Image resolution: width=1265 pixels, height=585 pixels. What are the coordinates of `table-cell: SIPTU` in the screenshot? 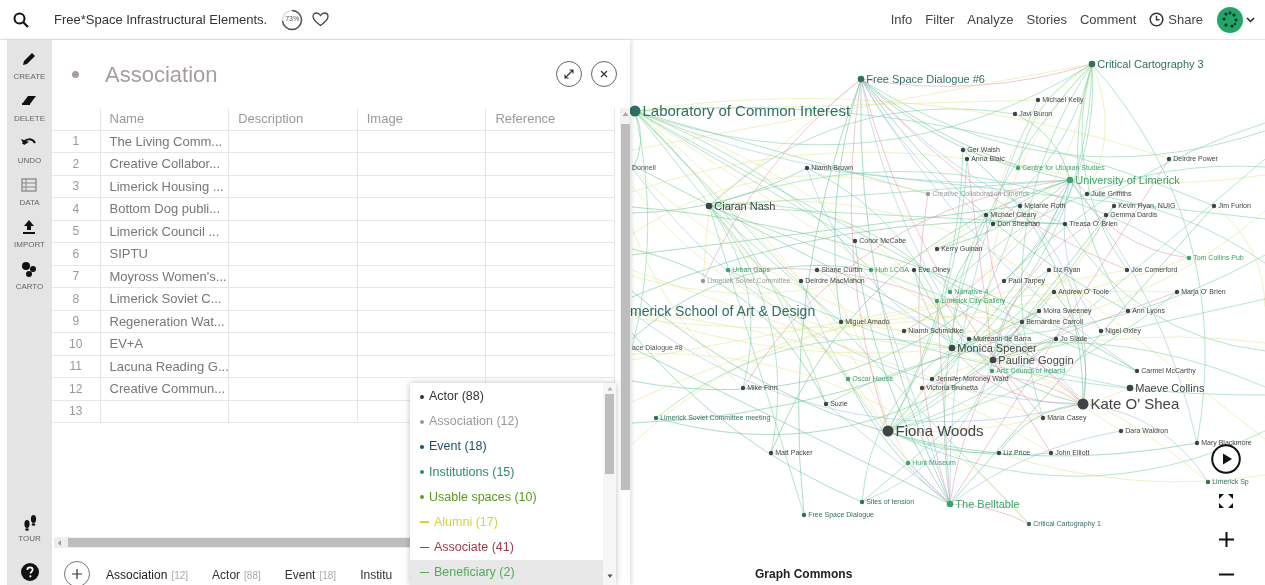 It's located at (164, 253).